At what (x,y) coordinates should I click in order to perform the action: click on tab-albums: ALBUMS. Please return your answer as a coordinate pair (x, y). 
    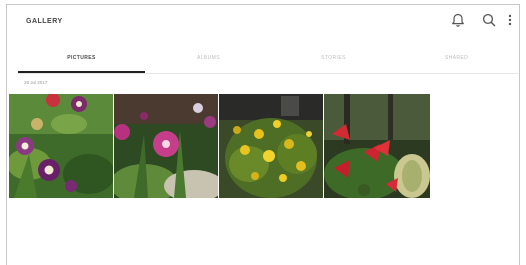
    Looking at the image, I should click on (208, 58).